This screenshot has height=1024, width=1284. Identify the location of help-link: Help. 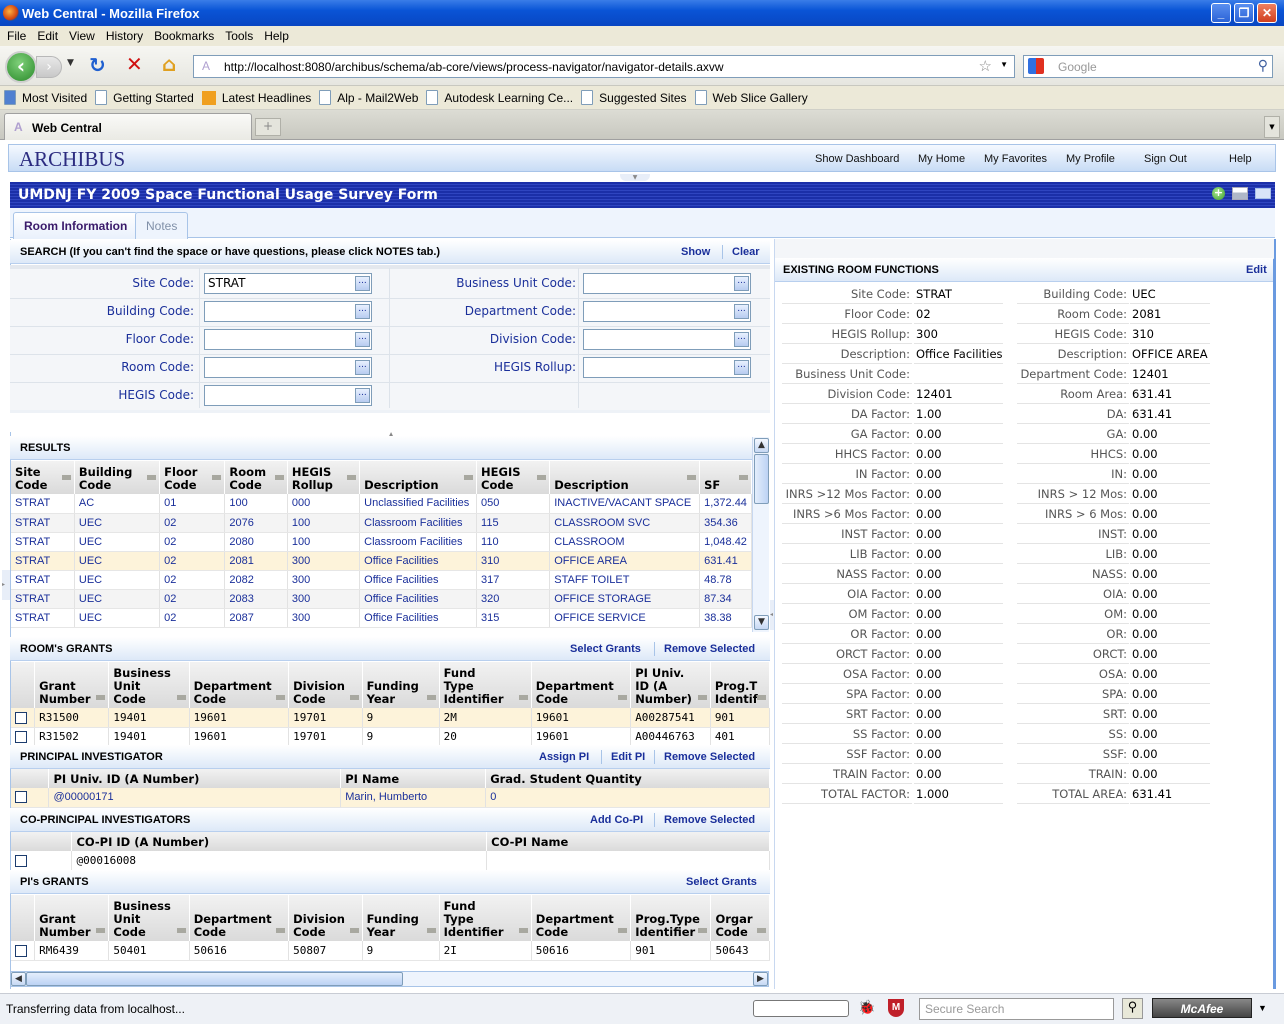
(1240, 159).